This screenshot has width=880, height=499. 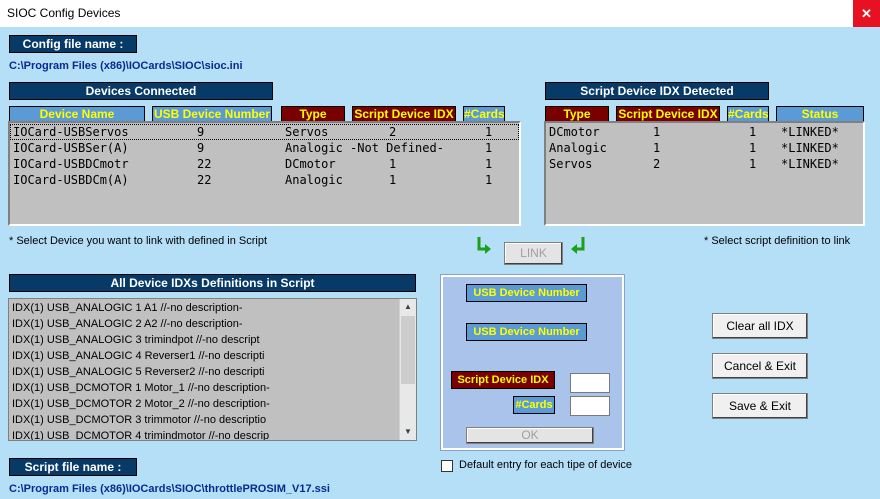 I want to click on cancel-exit-button: Cancel & Exit, so click(x=760, y=366).